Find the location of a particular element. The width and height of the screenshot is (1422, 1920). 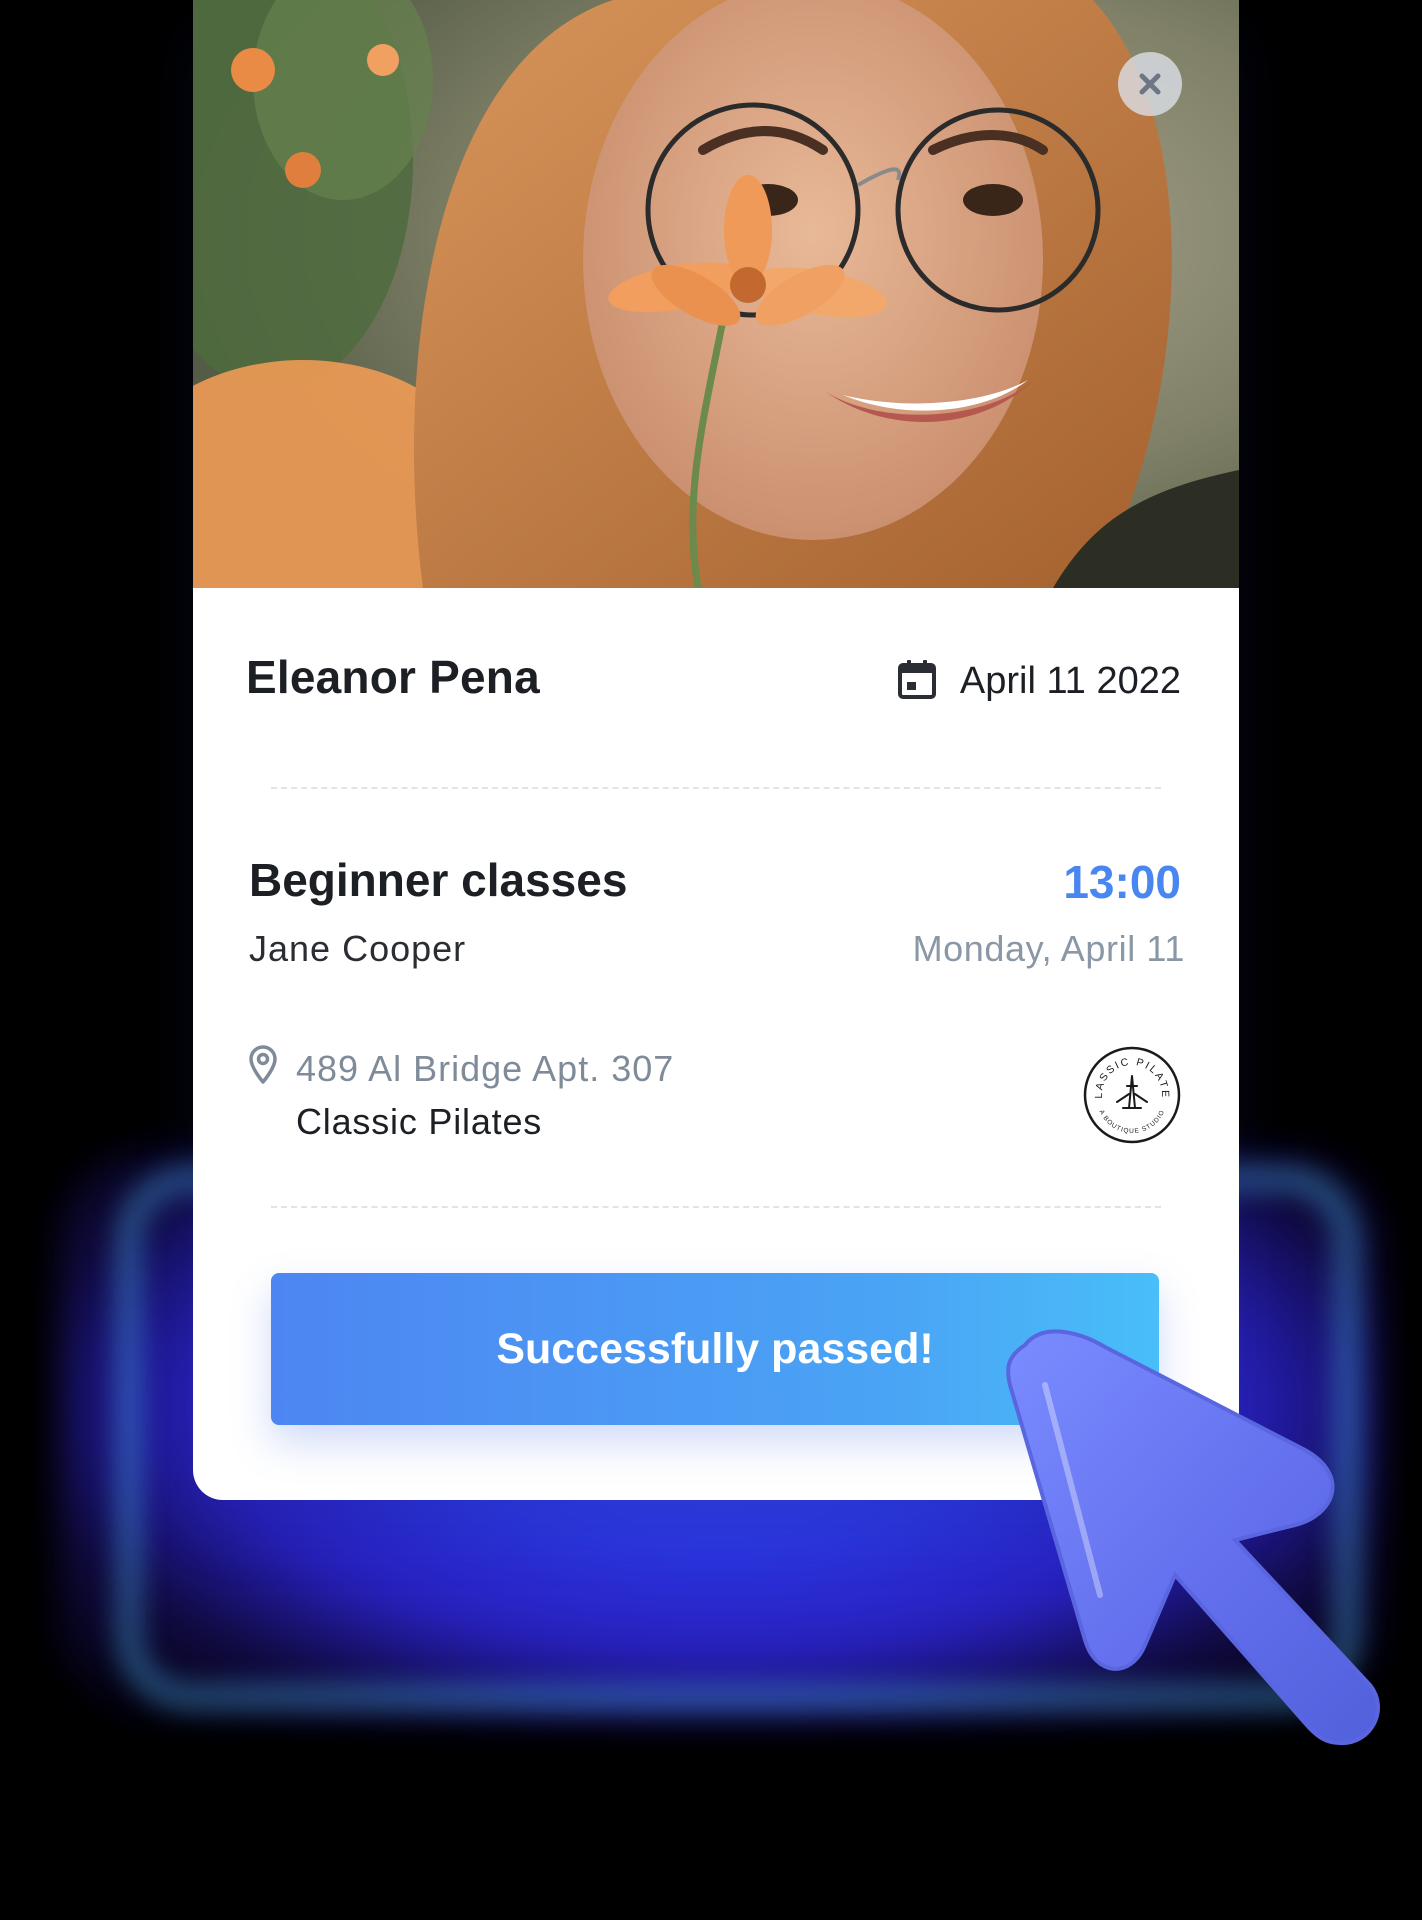

calendar-icon is located at coordinates (917, 681).